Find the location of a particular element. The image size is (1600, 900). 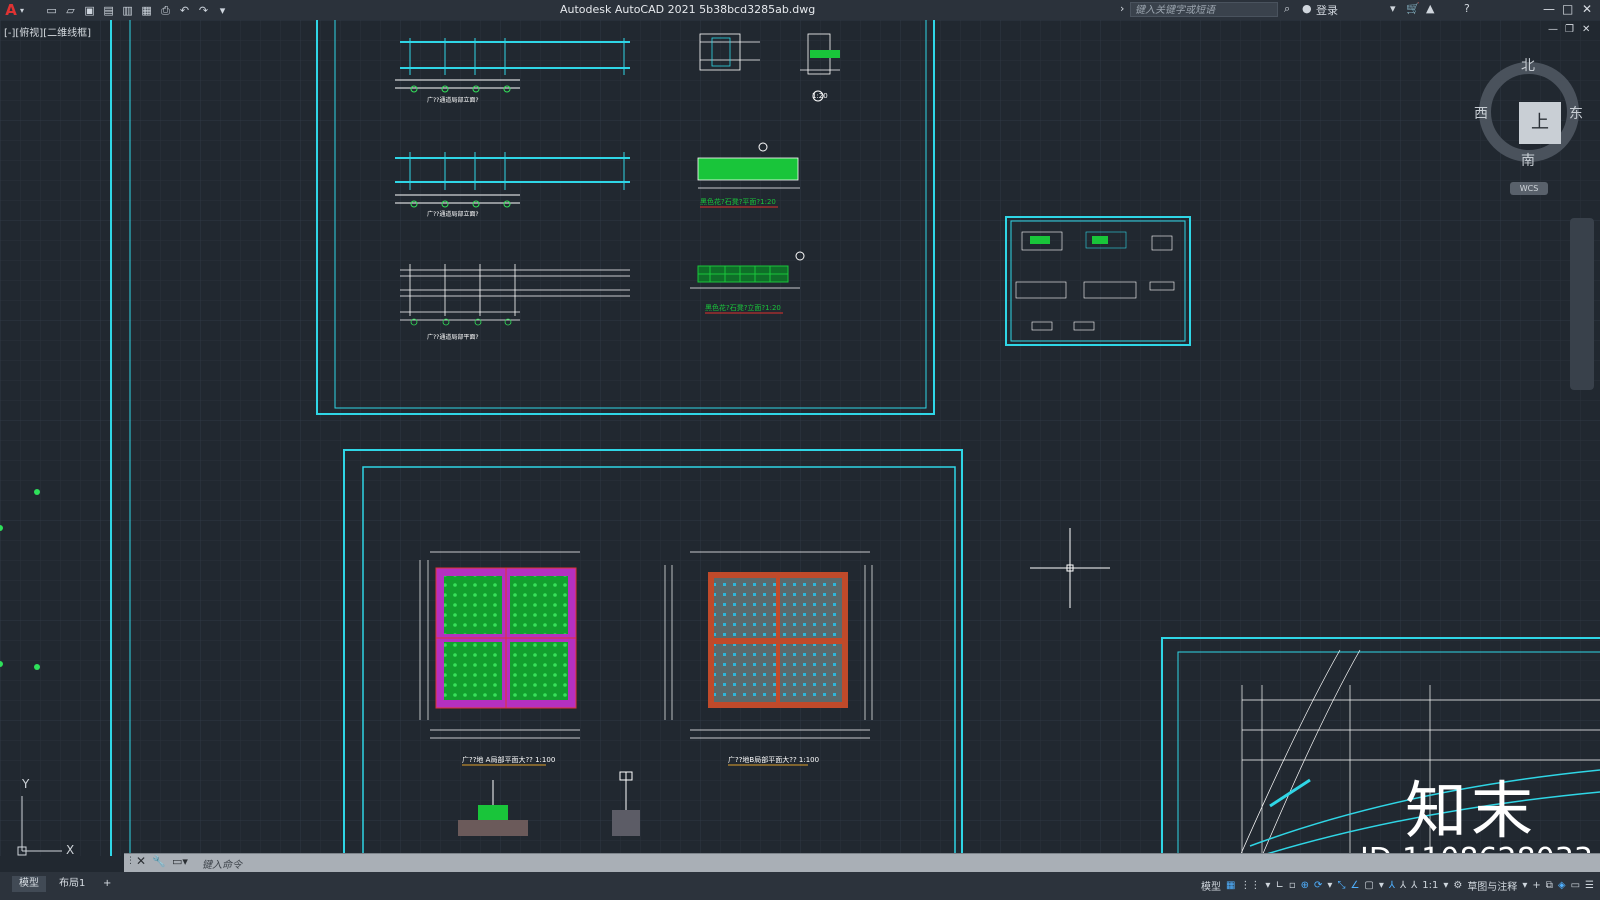

drawing-title: 广??通道局部平面? is located at coordinates (453, 337).